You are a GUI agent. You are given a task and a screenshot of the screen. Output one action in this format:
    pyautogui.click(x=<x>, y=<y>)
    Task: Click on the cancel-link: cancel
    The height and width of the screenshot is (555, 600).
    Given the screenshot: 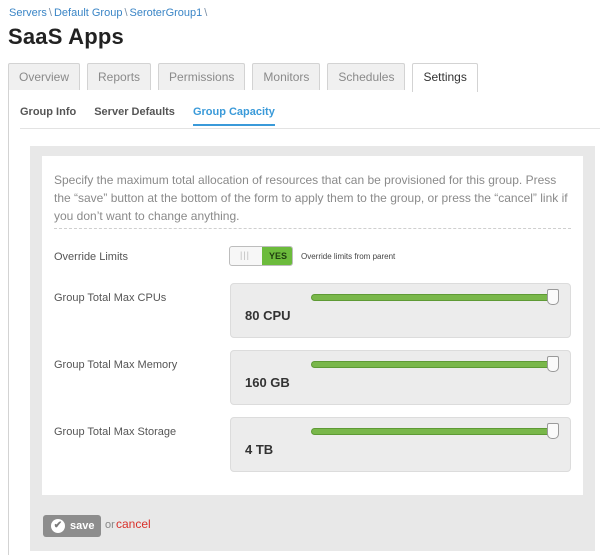 What is the action you would take?
    pyautogui.click(x=133, y=524)
    